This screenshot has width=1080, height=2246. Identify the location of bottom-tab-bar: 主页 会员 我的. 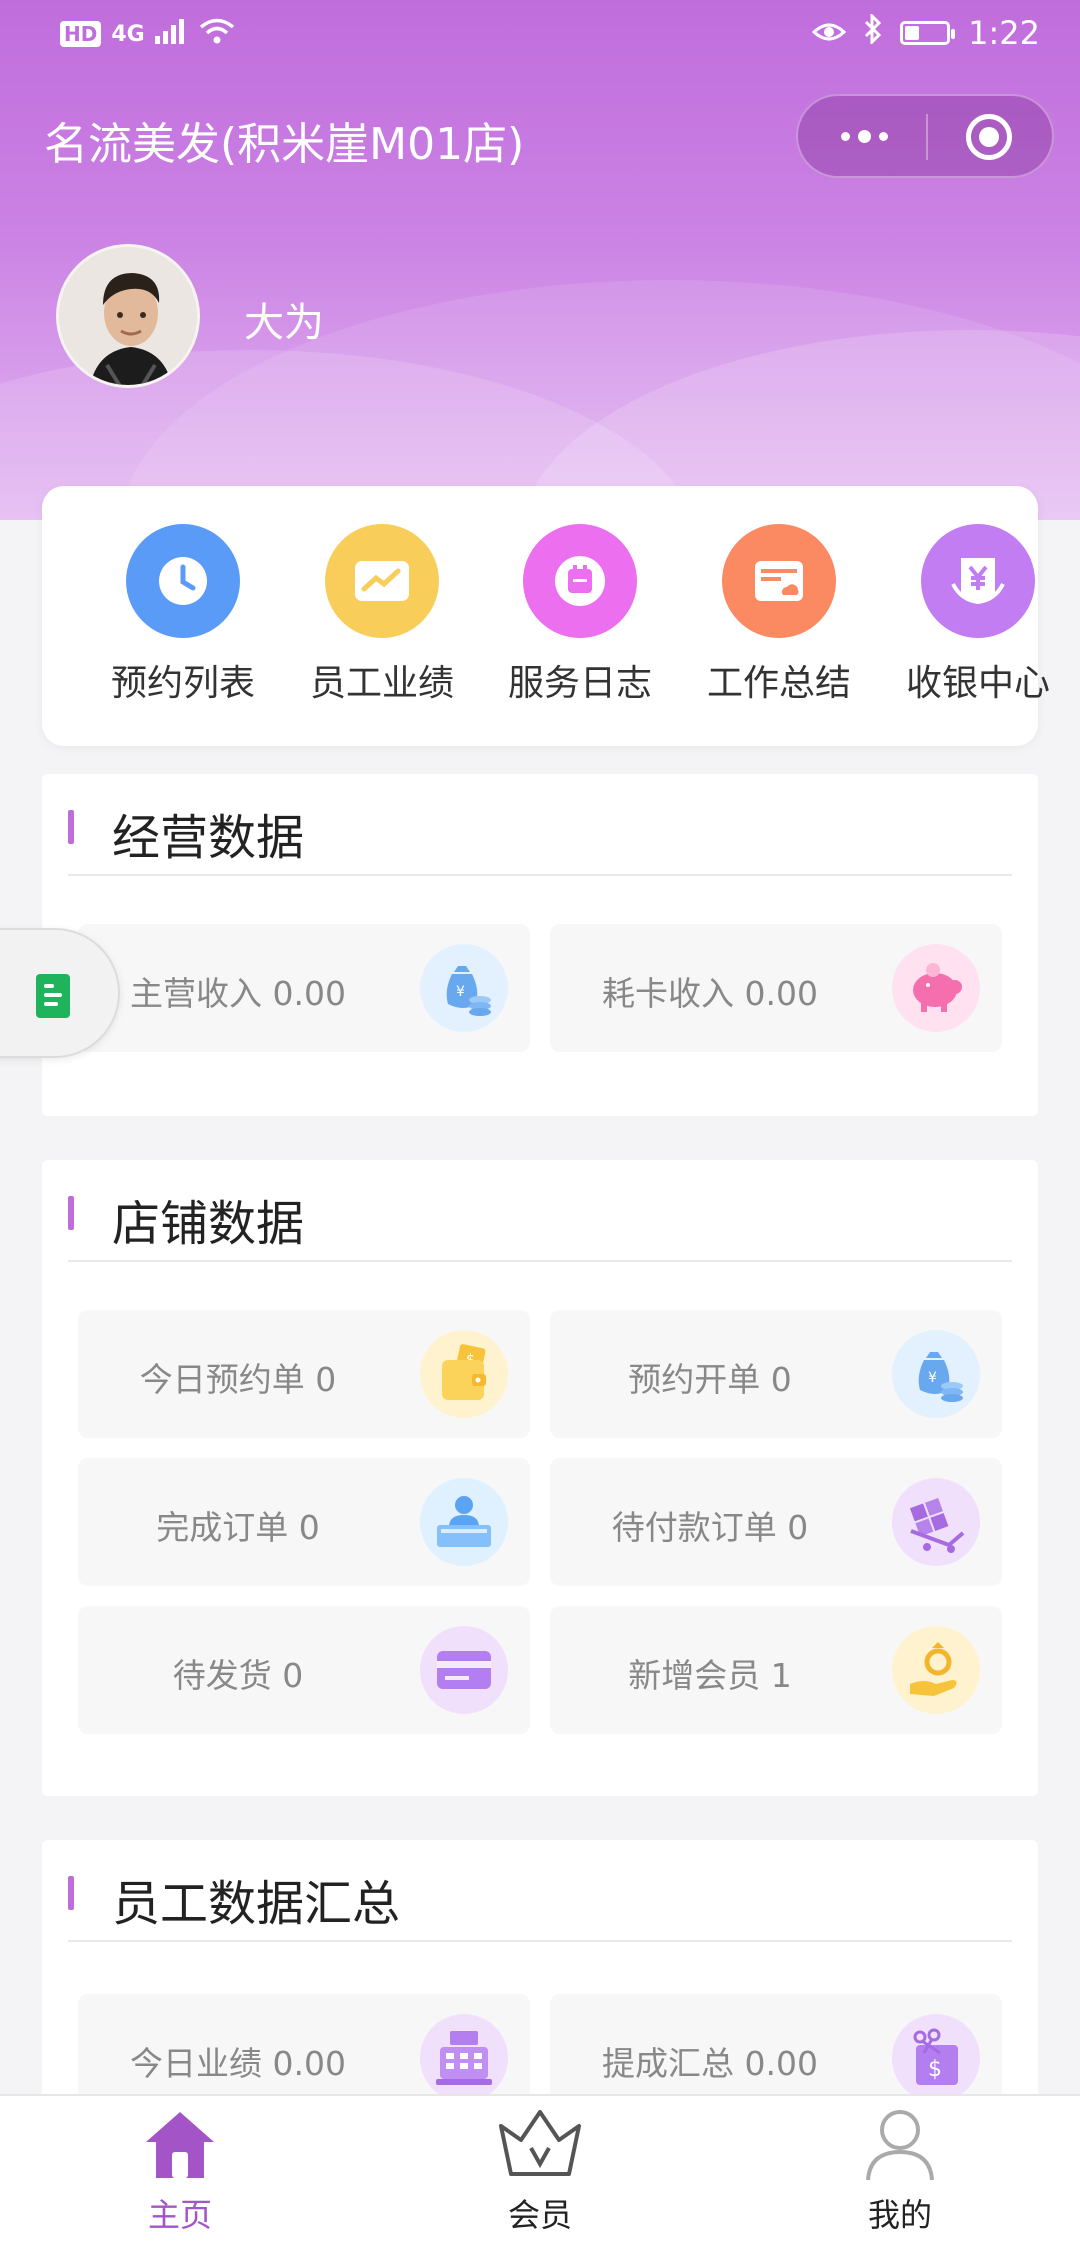
(540, 2170).